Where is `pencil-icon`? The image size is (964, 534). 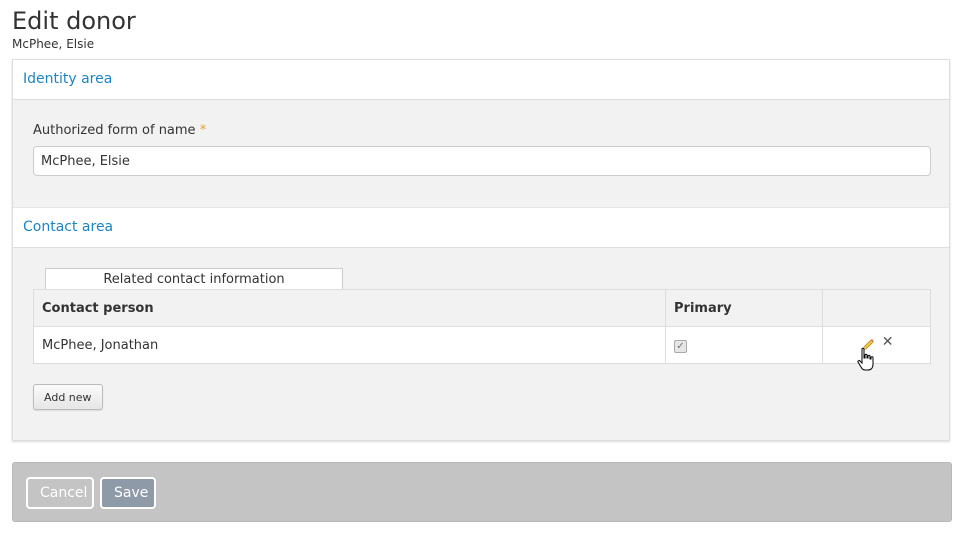 pencil-icon is located at coordinates (868, 345).